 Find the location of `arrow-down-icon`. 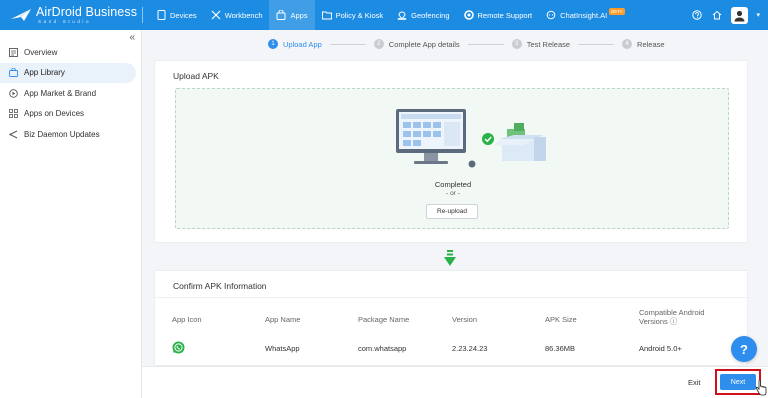

arrow-down-icon is located at coordinates (450, 258).